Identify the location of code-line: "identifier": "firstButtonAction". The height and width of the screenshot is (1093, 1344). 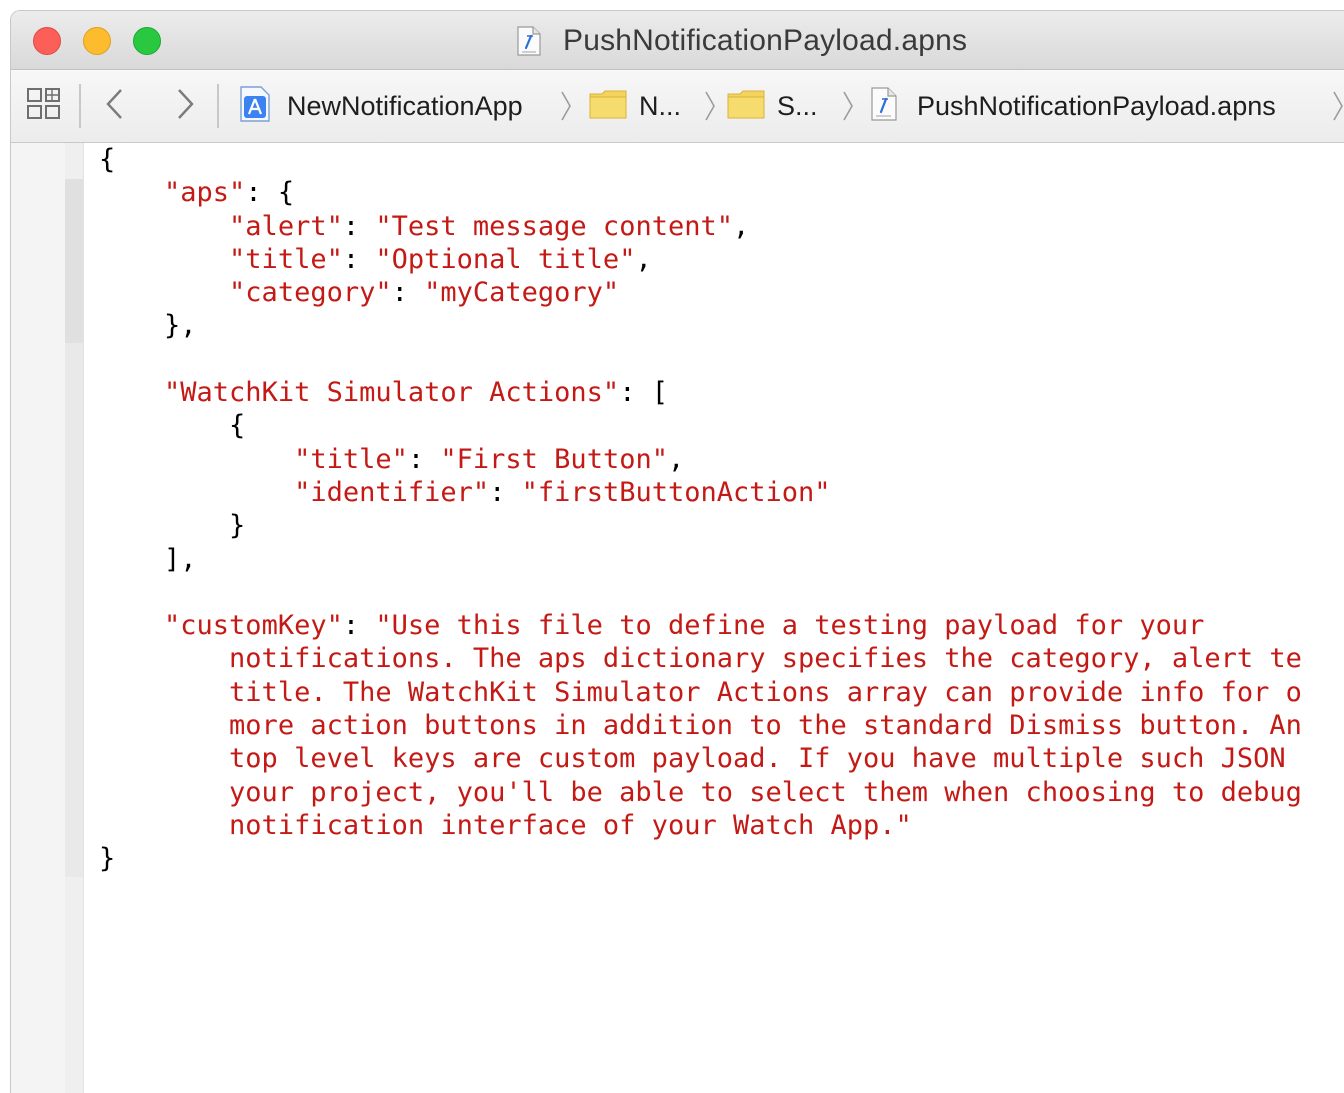
(700, 492).